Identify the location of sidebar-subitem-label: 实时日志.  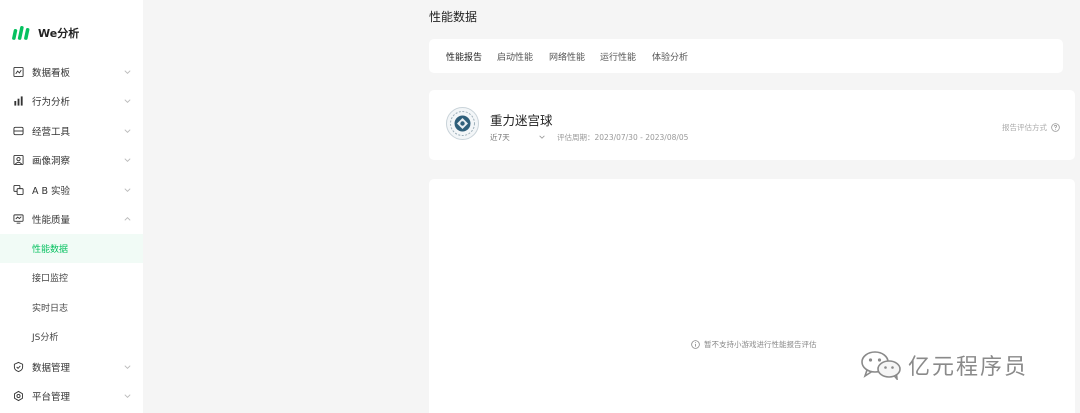
(50, 309).